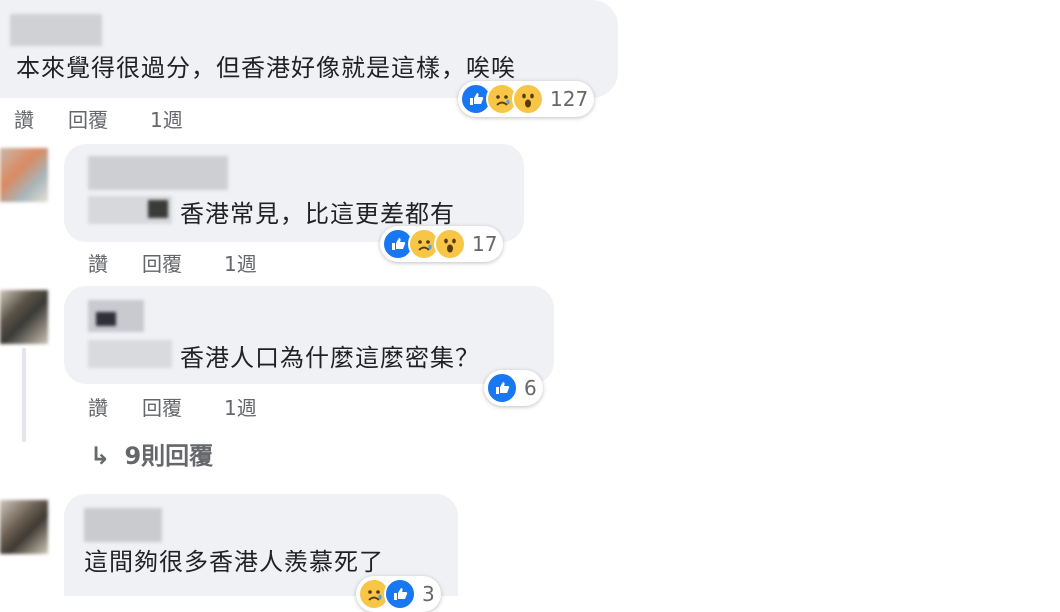 This screenshot has width=1060, height=612. What do you see at coordinates (317, 214) in the screenshot?
I see `comment-text: 香港常見，比這更差都有` at bounding box center [317, 214].